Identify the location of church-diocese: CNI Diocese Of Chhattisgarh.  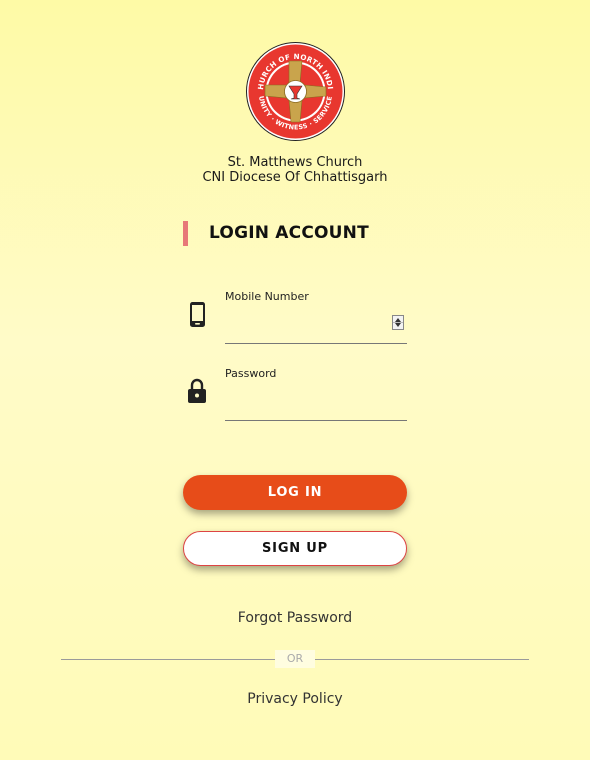
(295, 177).